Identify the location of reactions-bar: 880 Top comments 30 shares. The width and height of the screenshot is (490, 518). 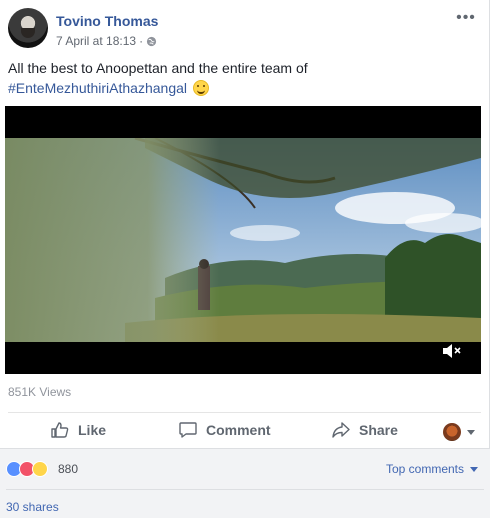
(245, 483).